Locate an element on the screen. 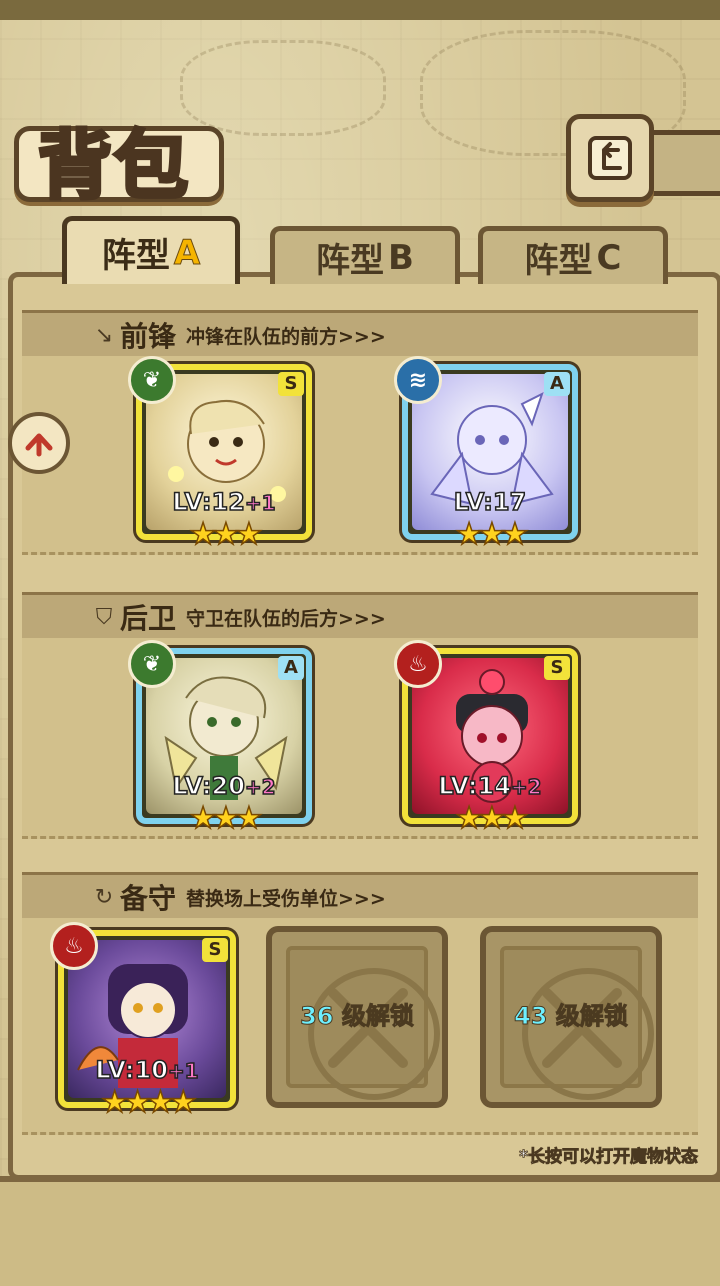  swap-icon: ↻ is located at coordinates (104, 897).